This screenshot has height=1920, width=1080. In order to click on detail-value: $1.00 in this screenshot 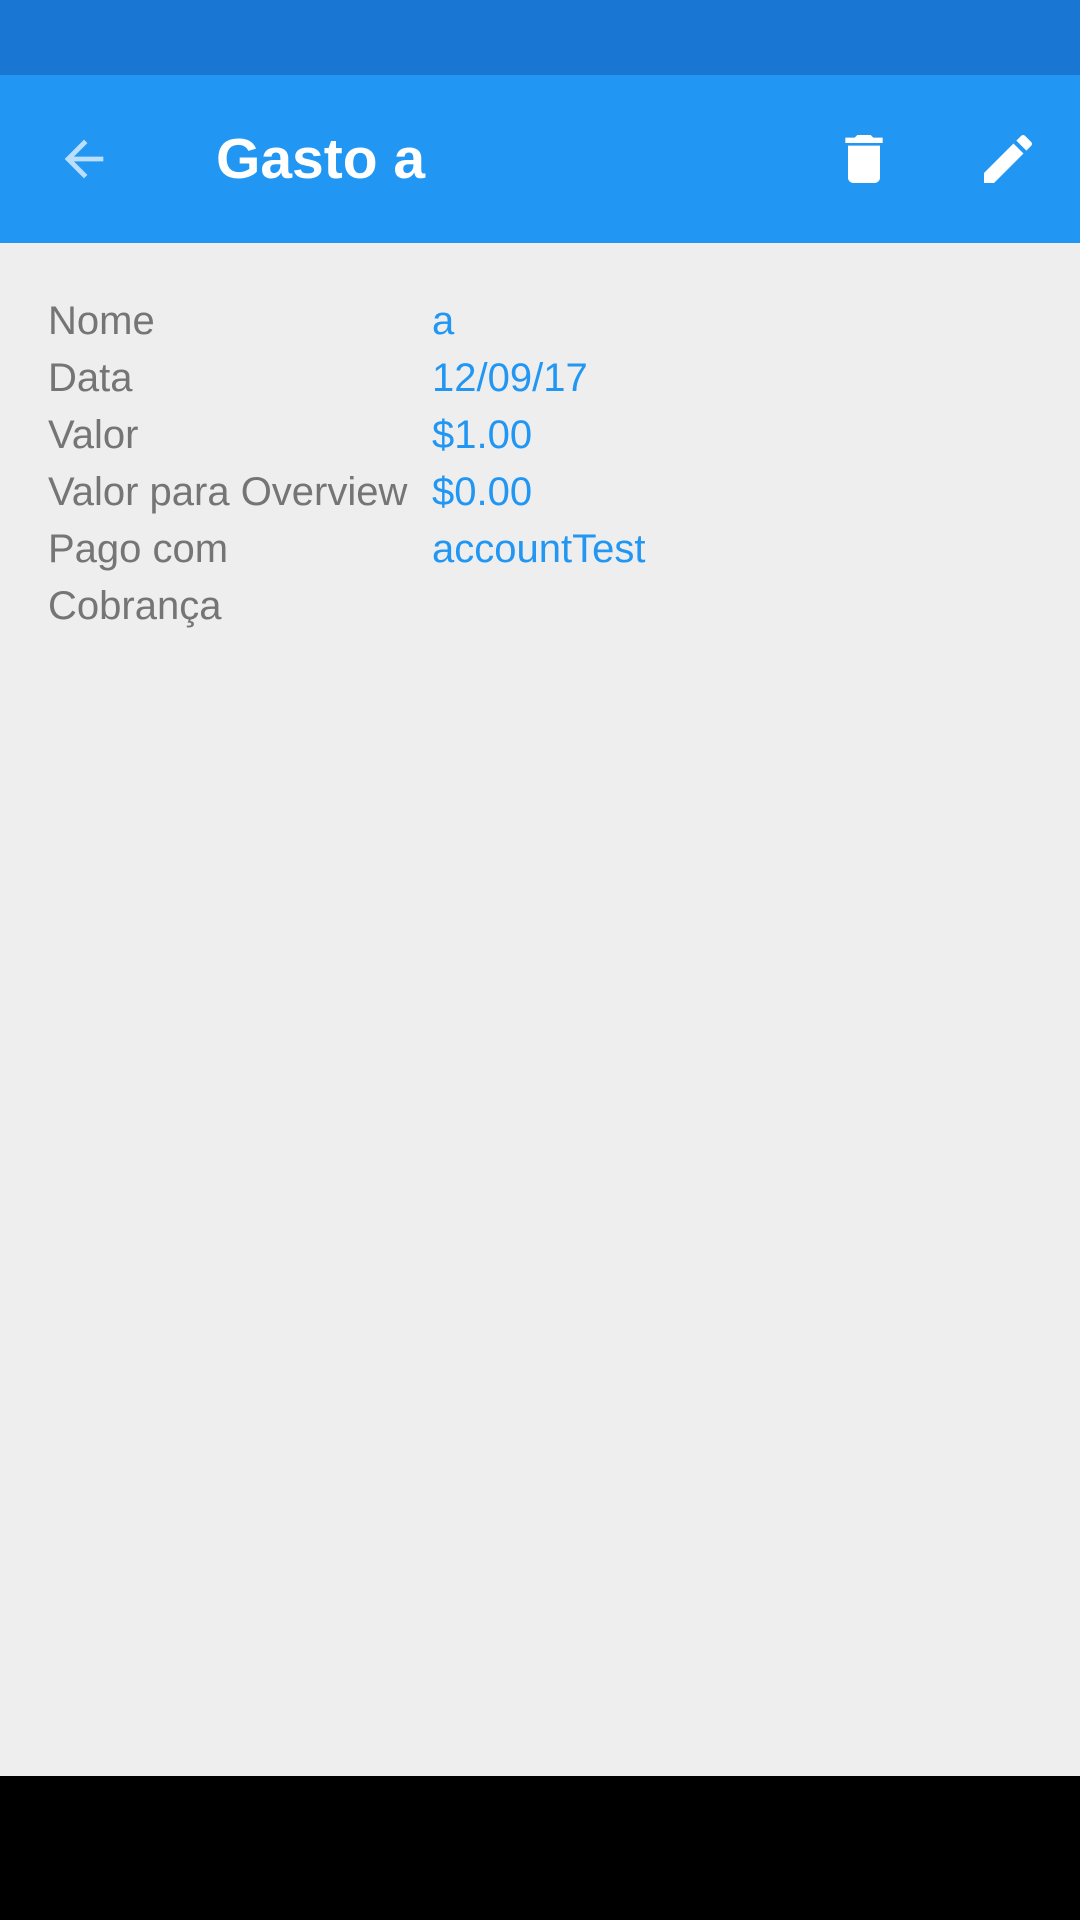, I will do `click(482, 435)`.